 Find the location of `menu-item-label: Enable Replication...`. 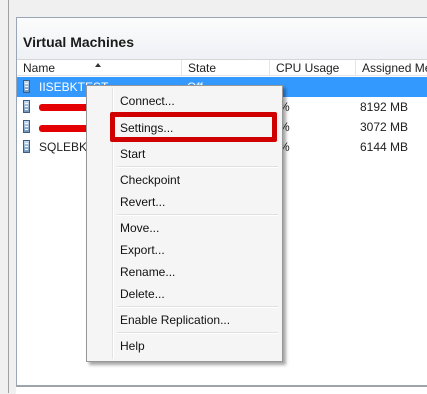

menu-item-label: Enable Replication... is located at coordinates (175, 320).